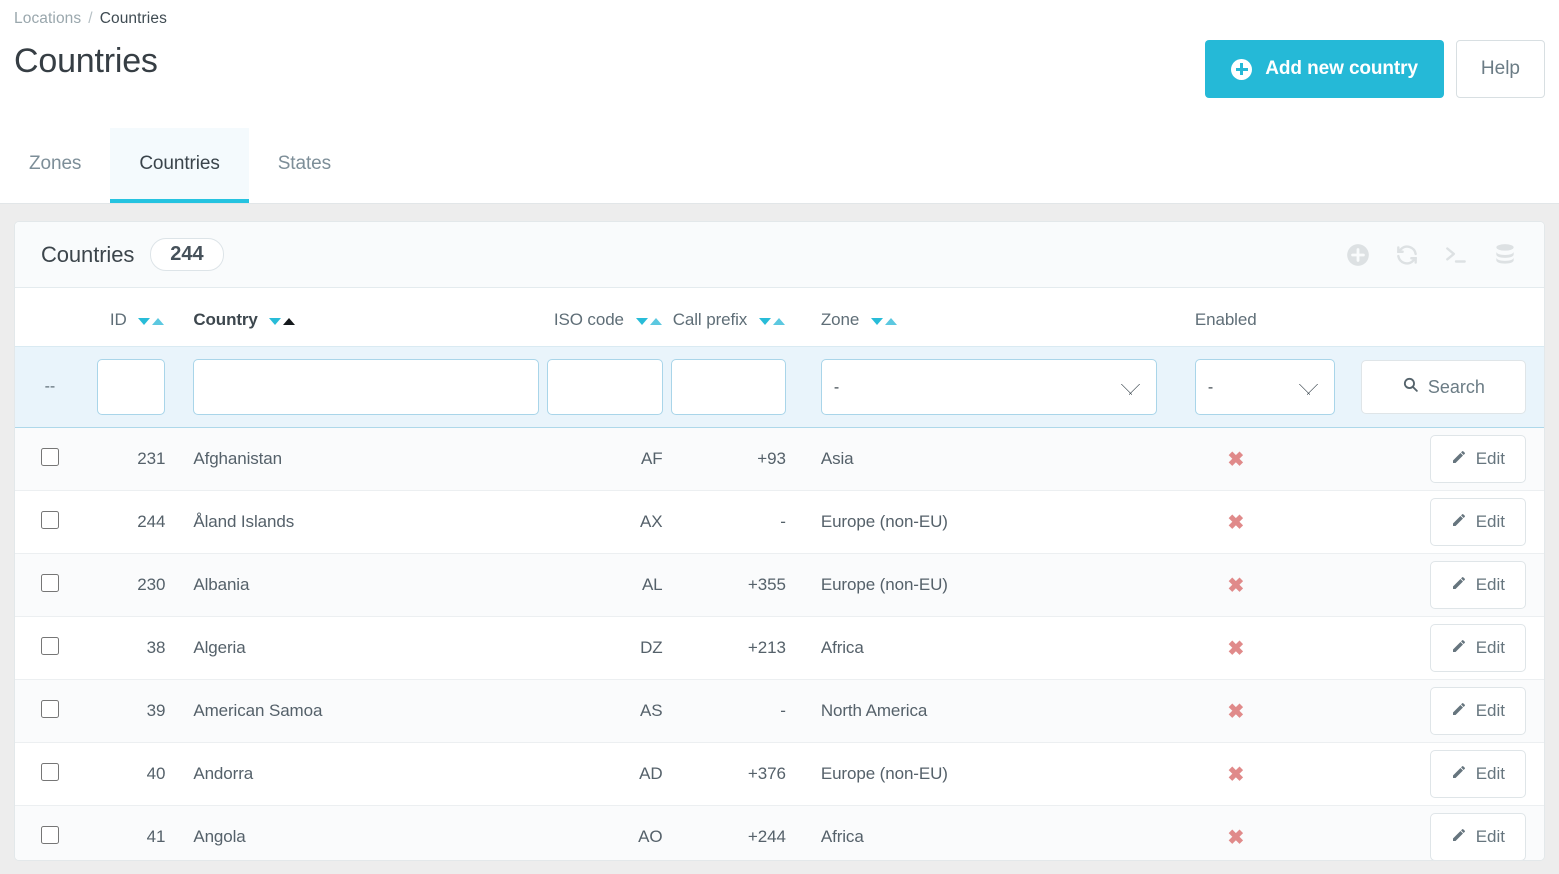  I want to click on table-row: 38 Algeria DZ +213 Africa ✖ Edit, so click(779, 648).